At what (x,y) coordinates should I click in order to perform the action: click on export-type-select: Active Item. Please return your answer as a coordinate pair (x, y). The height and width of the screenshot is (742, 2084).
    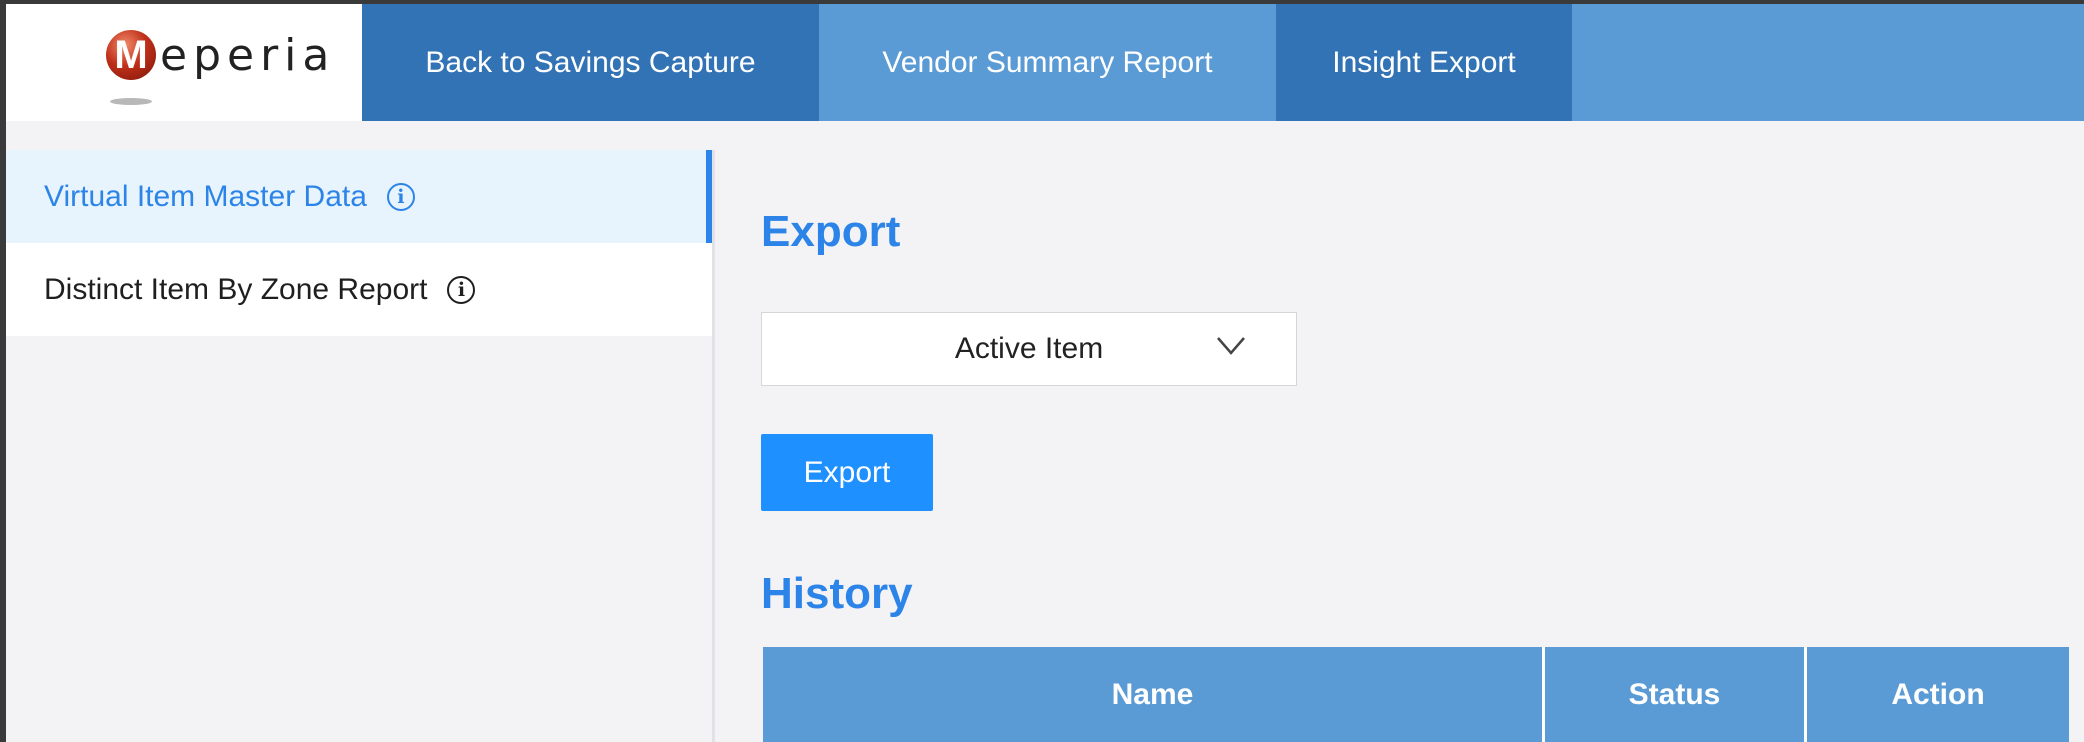
    Looking at the image, I should click on (1029, 349).